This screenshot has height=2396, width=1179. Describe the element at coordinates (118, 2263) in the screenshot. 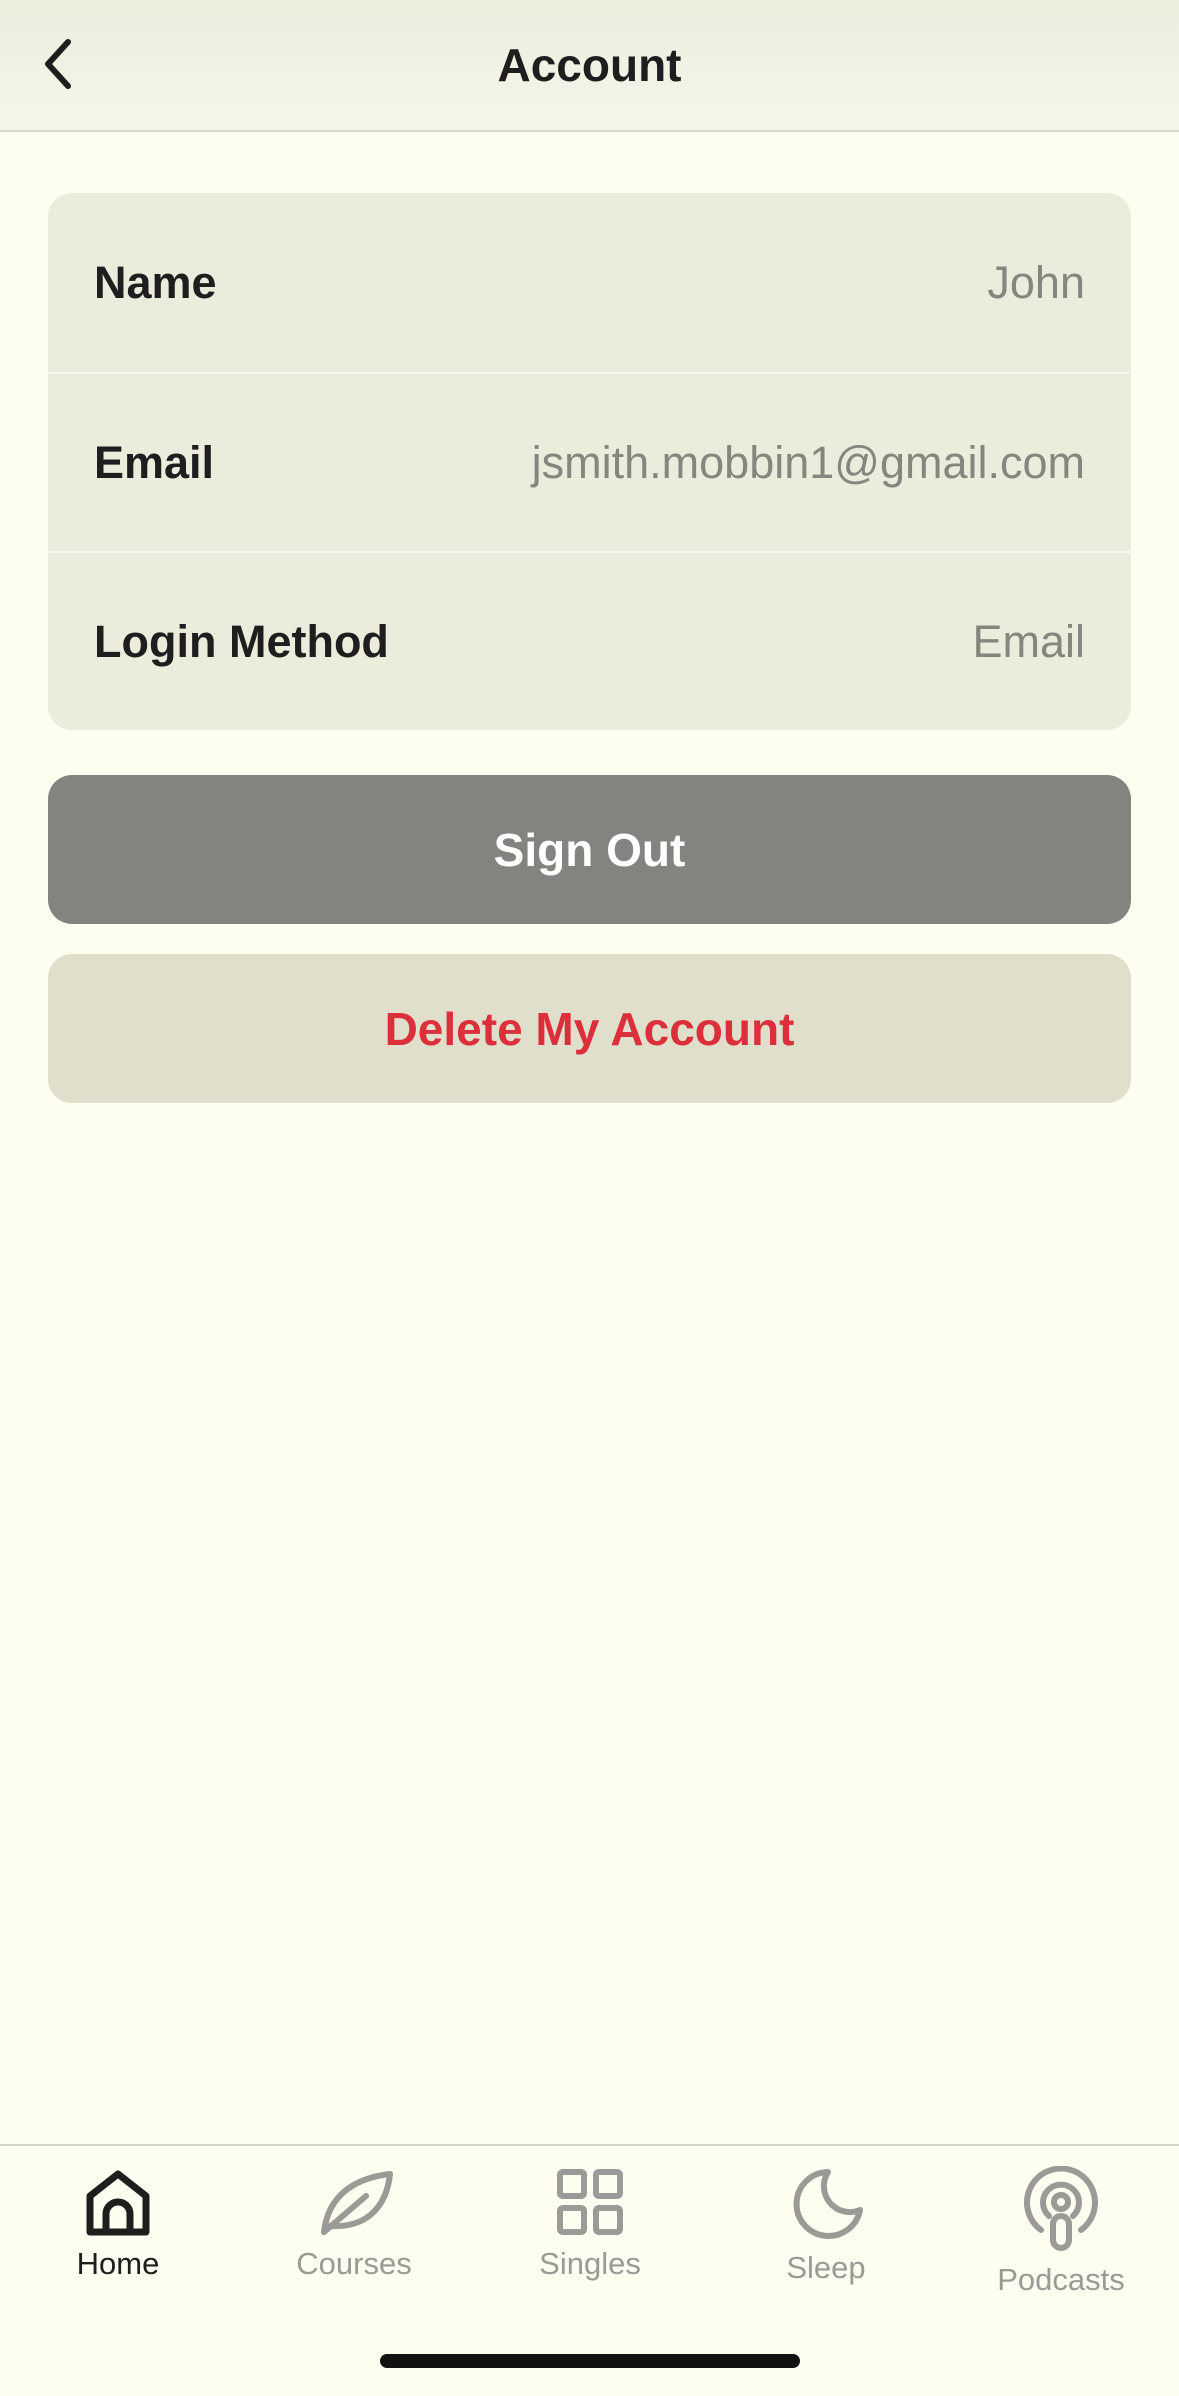

I see `tab-home-label: Home` at that location.